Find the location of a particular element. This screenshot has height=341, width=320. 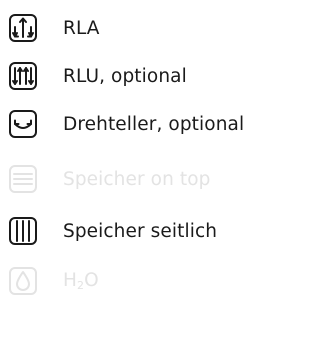

feature-h2o: H2O is located at coordinates (53, 281).